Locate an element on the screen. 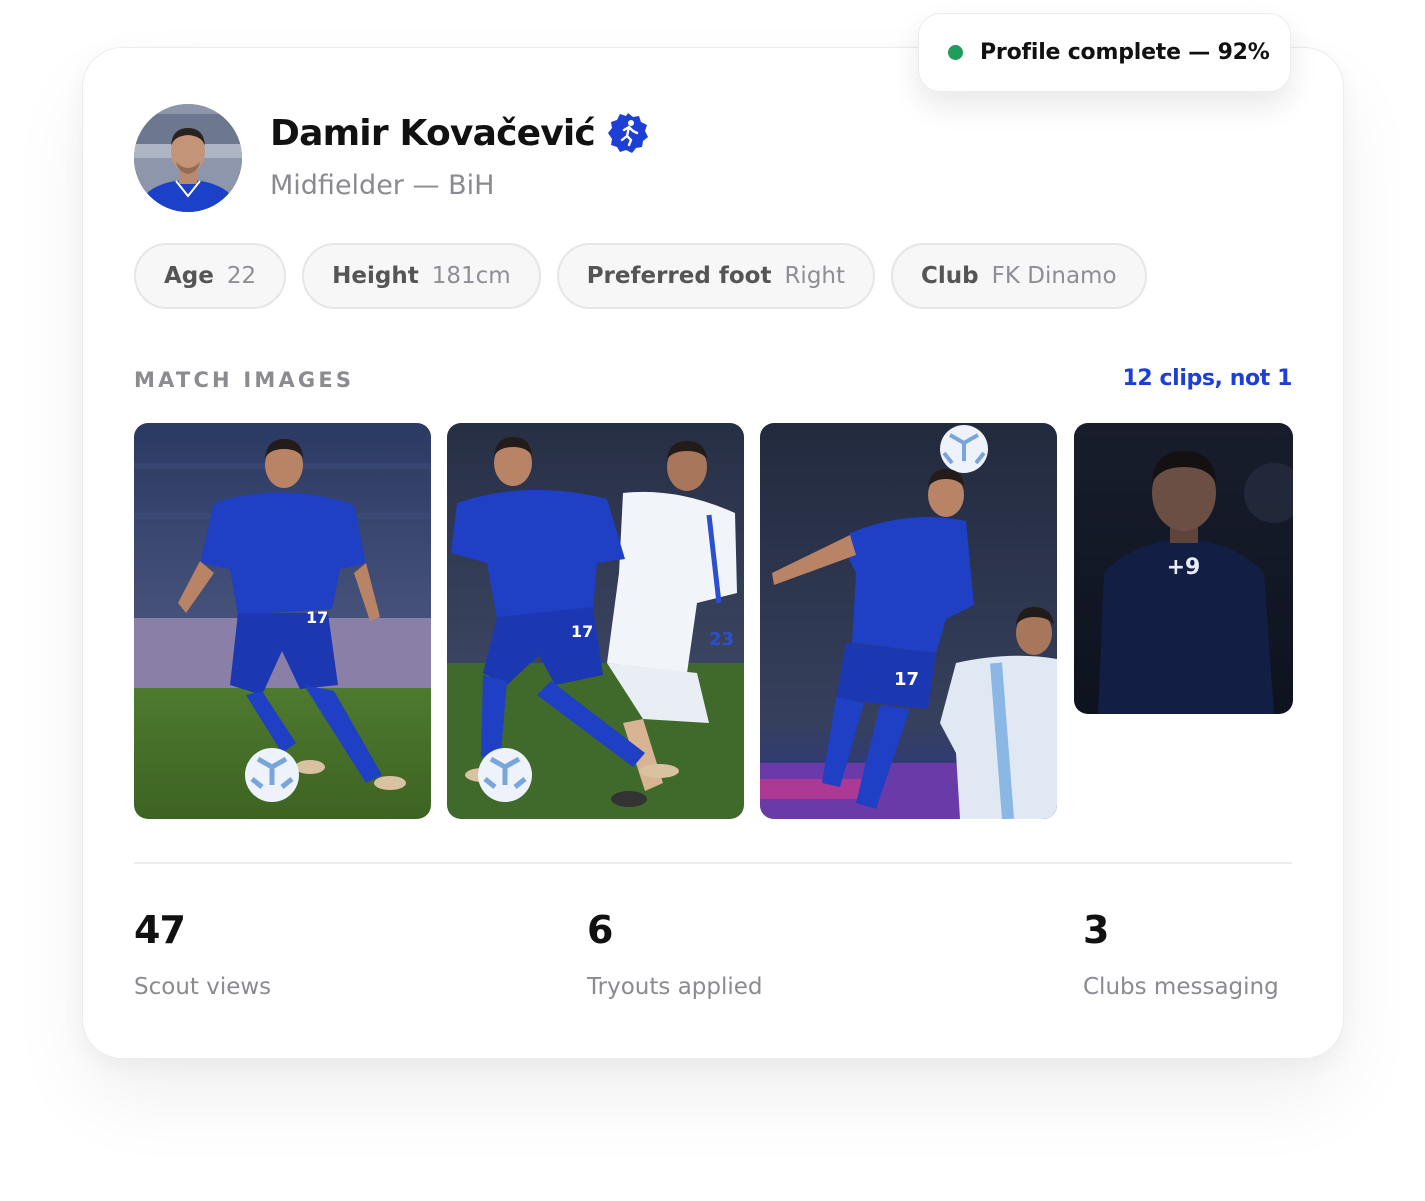 This screenshot has width=1425, height=1201. stat-clubs-messaging: 3 Clubs messaging is located at coordinates (1181, 954).